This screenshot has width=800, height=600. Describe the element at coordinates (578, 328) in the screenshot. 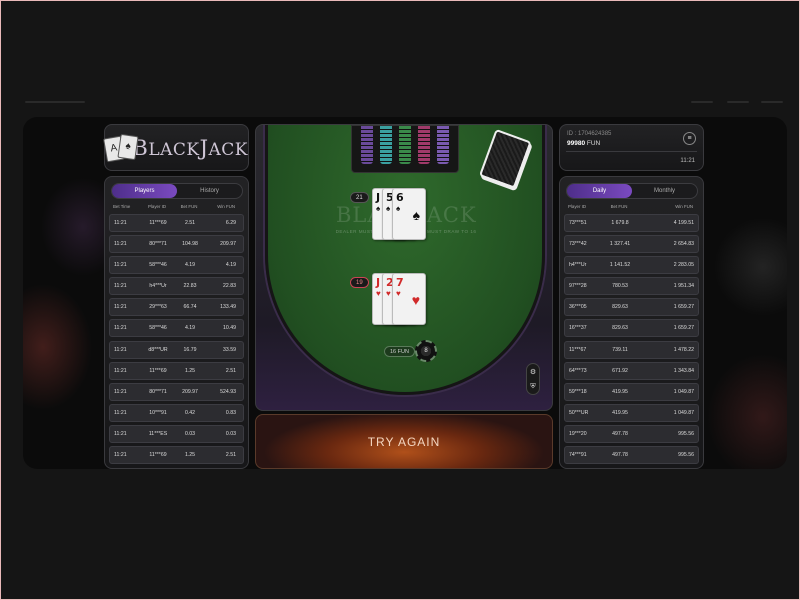

I see `table-cell: 16***37` at that location.